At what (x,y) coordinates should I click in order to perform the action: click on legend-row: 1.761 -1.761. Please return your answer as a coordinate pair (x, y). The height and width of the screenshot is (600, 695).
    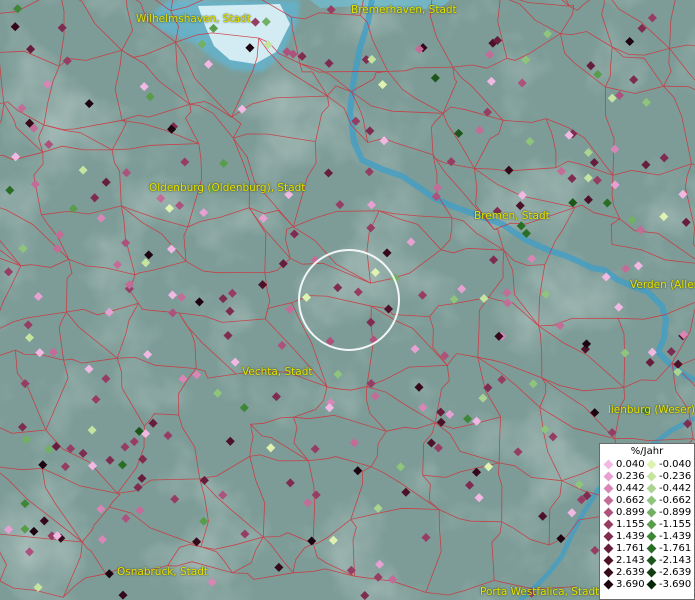
    Looking at the image, I should click on (647, 549).